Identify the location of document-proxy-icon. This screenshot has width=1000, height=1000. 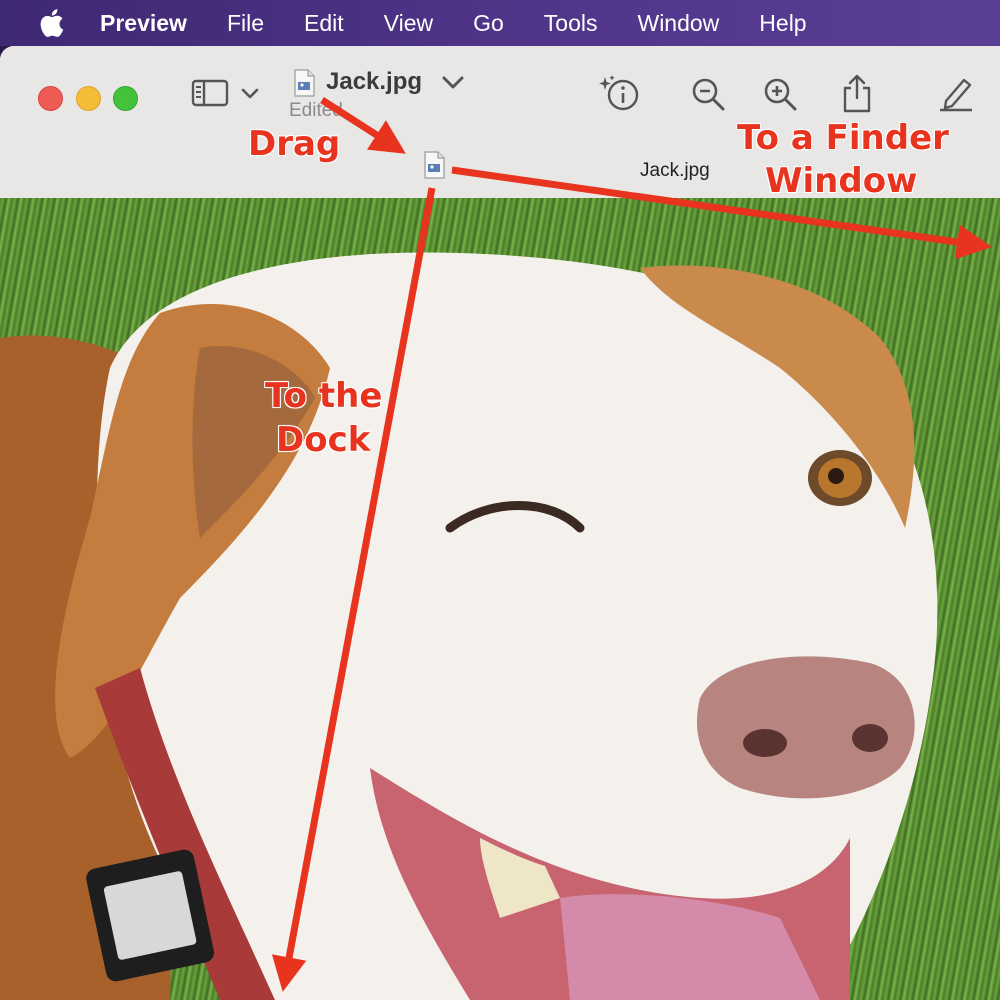
(304, 83).